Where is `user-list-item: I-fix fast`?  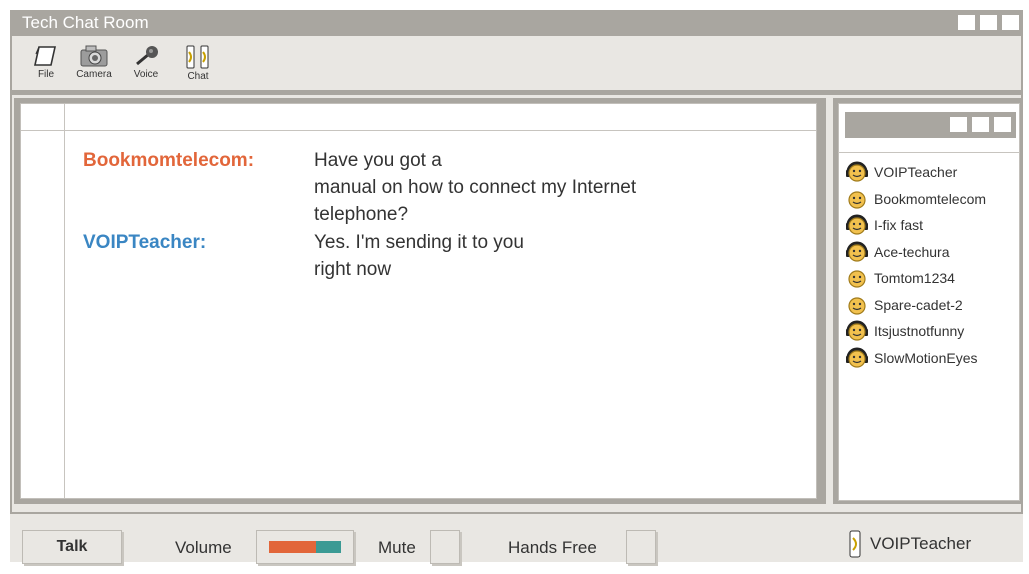
user-list-item: I-fix fast is located at coordinates (884, 225).